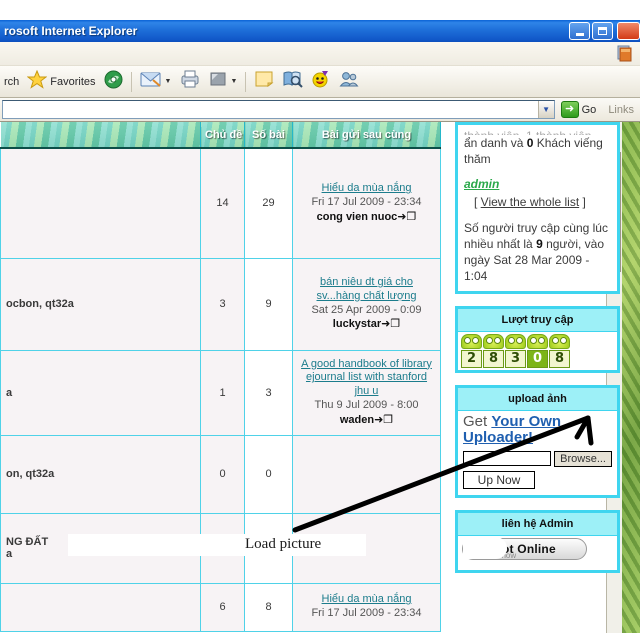  I want to click on people-button, so click(349, 82).